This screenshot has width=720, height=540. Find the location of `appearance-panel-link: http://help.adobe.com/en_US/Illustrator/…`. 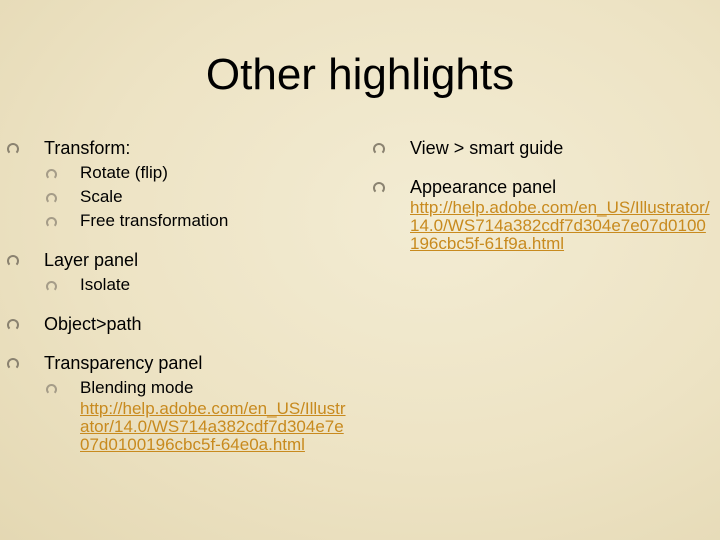

appearance-panel-link: http://help.adobe.com/en_US/Illustrator/… is located at coordinates (561, 226).